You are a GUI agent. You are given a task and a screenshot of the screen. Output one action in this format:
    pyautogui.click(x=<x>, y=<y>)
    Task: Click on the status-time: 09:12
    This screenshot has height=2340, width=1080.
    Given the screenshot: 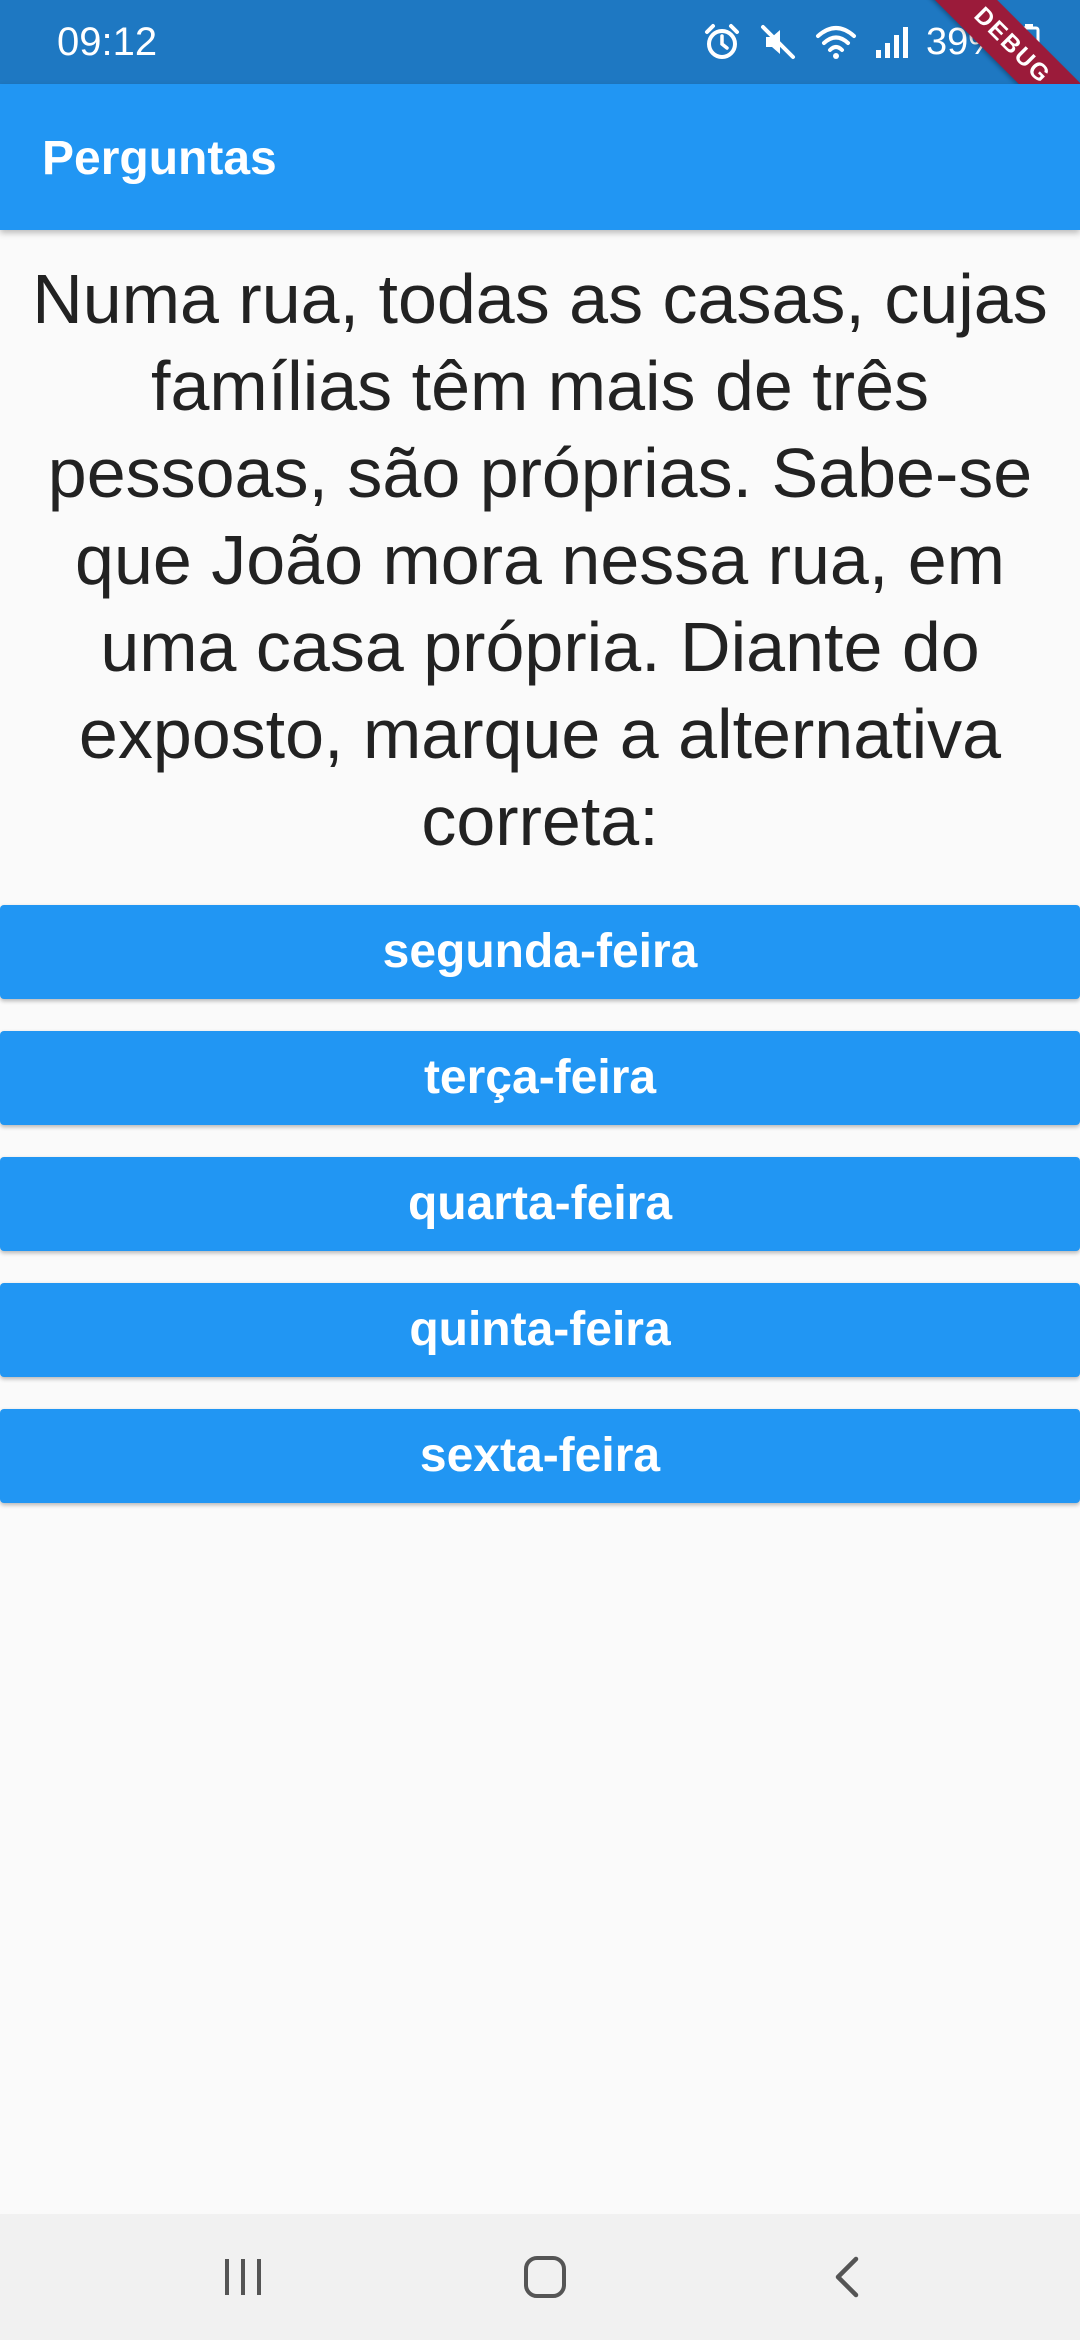 What is the action you would take?
    pyautogui.click(x=107, y=42)
    